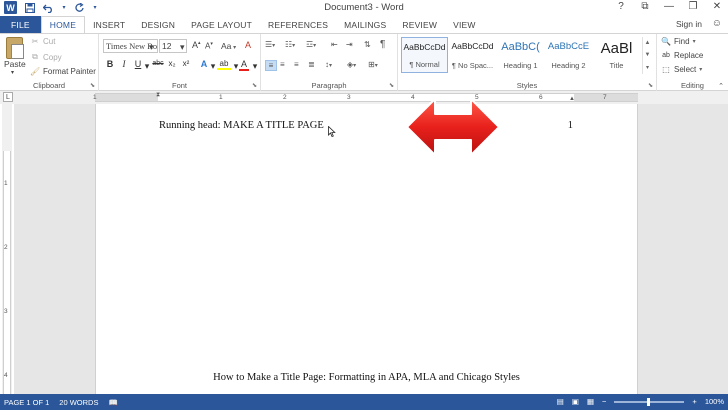 The image size is (728, 410). Describe the element at coordinates (669, 6) in the screenshot. I see `minimize-icon: —` at that location.